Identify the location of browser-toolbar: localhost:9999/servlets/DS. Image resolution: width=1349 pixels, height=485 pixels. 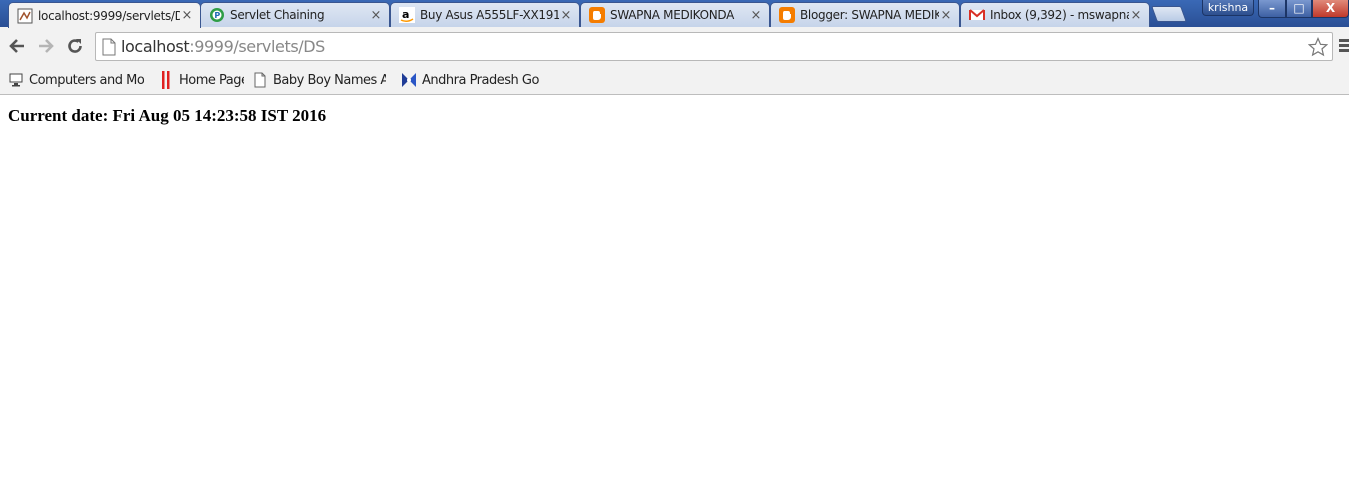
(674, 46).